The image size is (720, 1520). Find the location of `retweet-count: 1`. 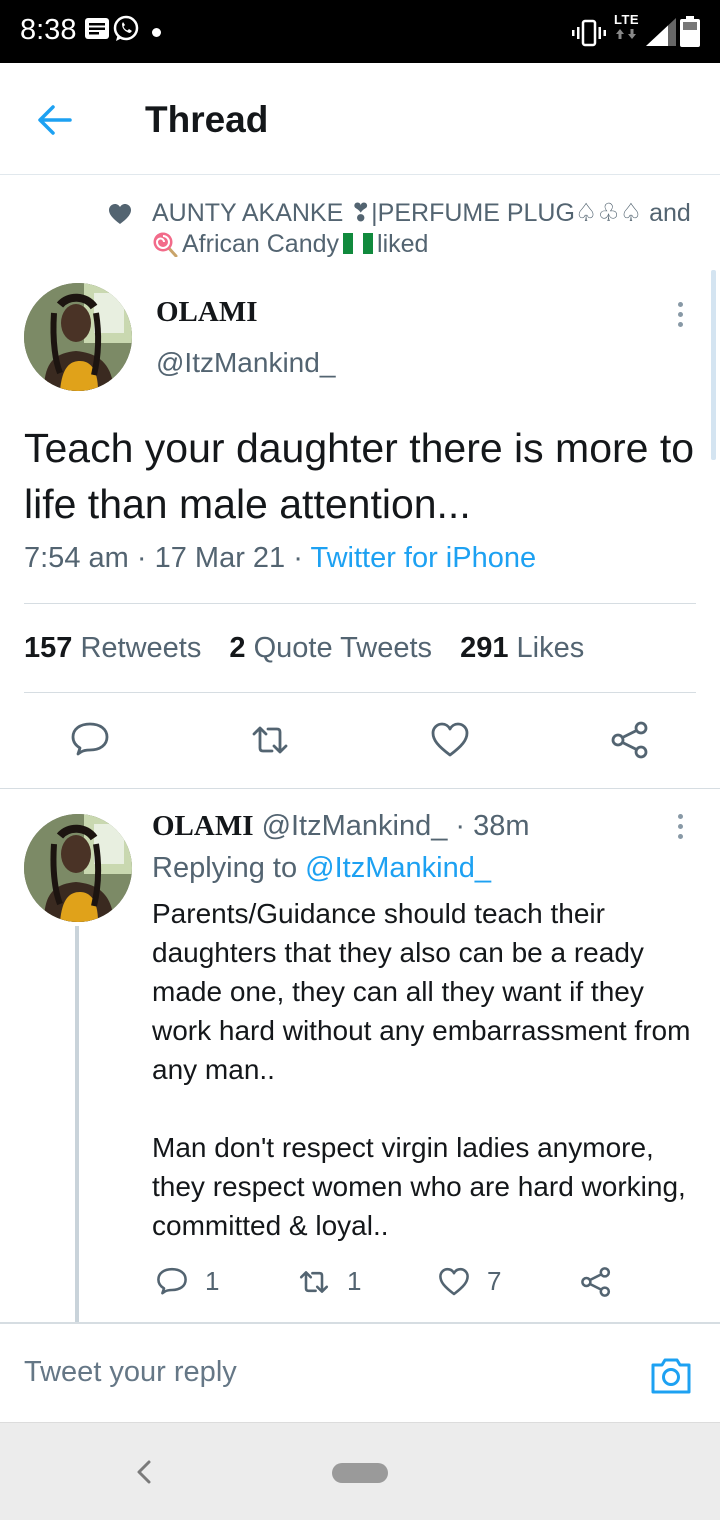

retweet-count: 1 is located at coordinates (354, 1281).